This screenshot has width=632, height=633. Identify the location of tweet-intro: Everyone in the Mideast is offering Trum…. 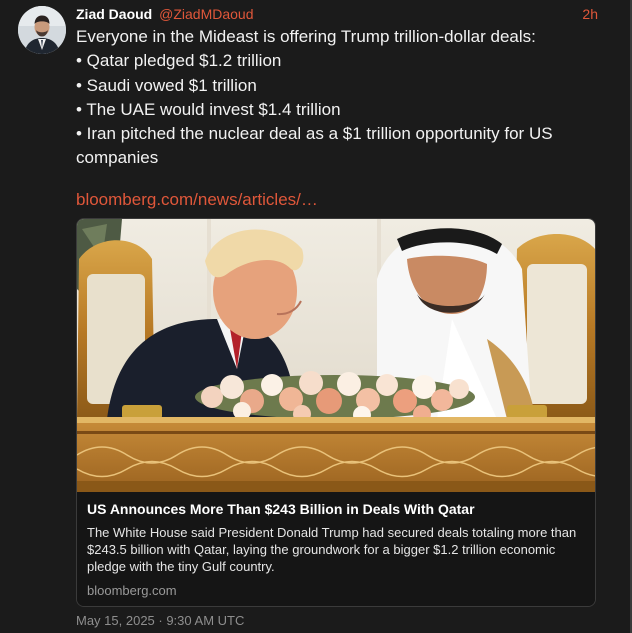
(306, 36).